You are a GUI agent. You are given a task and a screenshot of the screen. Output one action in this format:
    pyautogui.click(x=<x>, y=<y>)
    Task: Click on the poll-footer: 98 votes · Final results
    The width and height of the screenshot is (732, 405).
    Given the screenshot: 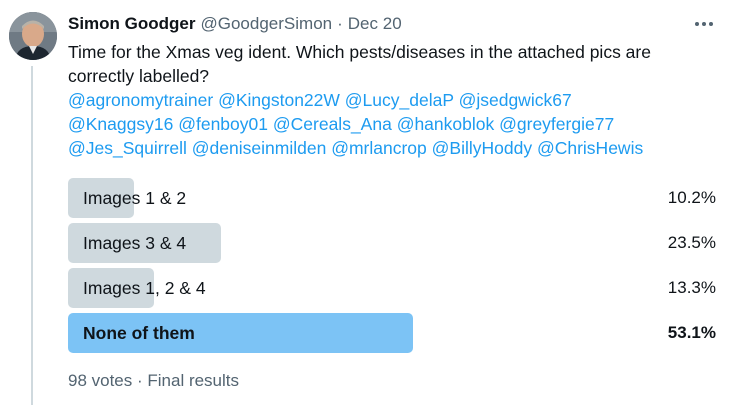 What is the action you would take?
    pyautogui.click(x=154, y=380)
    